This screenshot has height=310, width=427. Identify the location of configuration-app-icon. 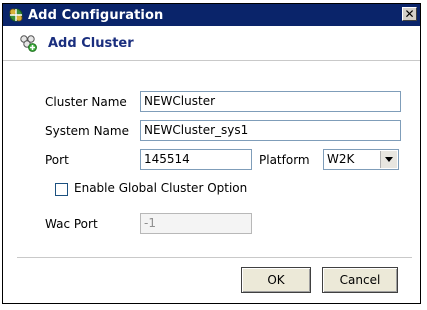
(16, 15).